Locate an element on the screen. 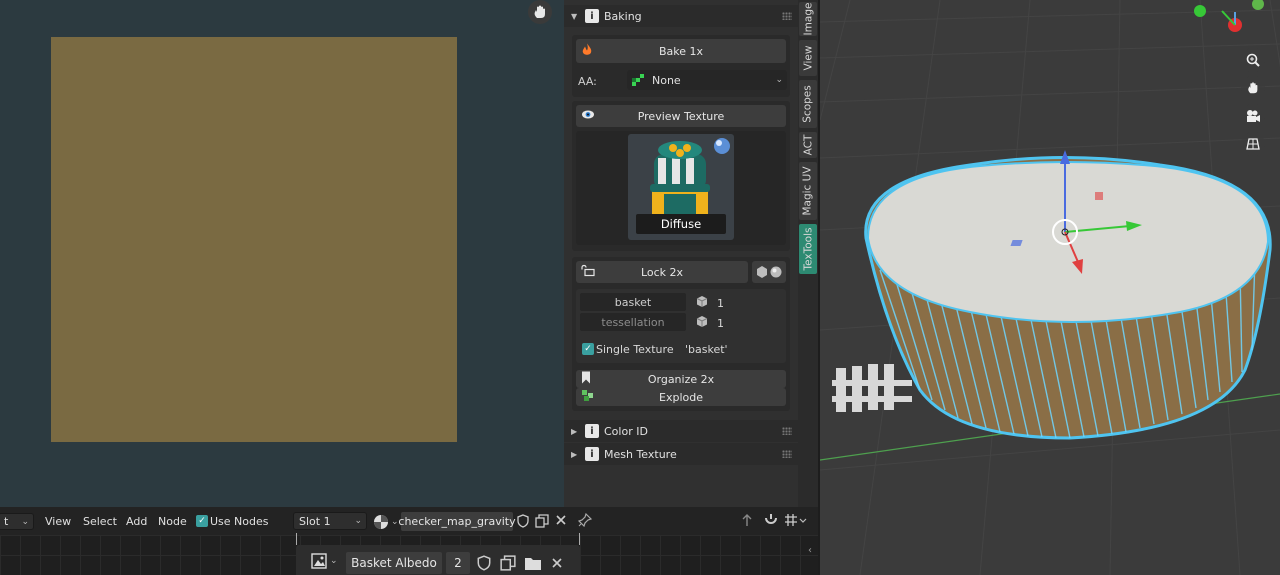  slot-dropdown: Slot 1 ⌄ is located at coordinates (330, 521).